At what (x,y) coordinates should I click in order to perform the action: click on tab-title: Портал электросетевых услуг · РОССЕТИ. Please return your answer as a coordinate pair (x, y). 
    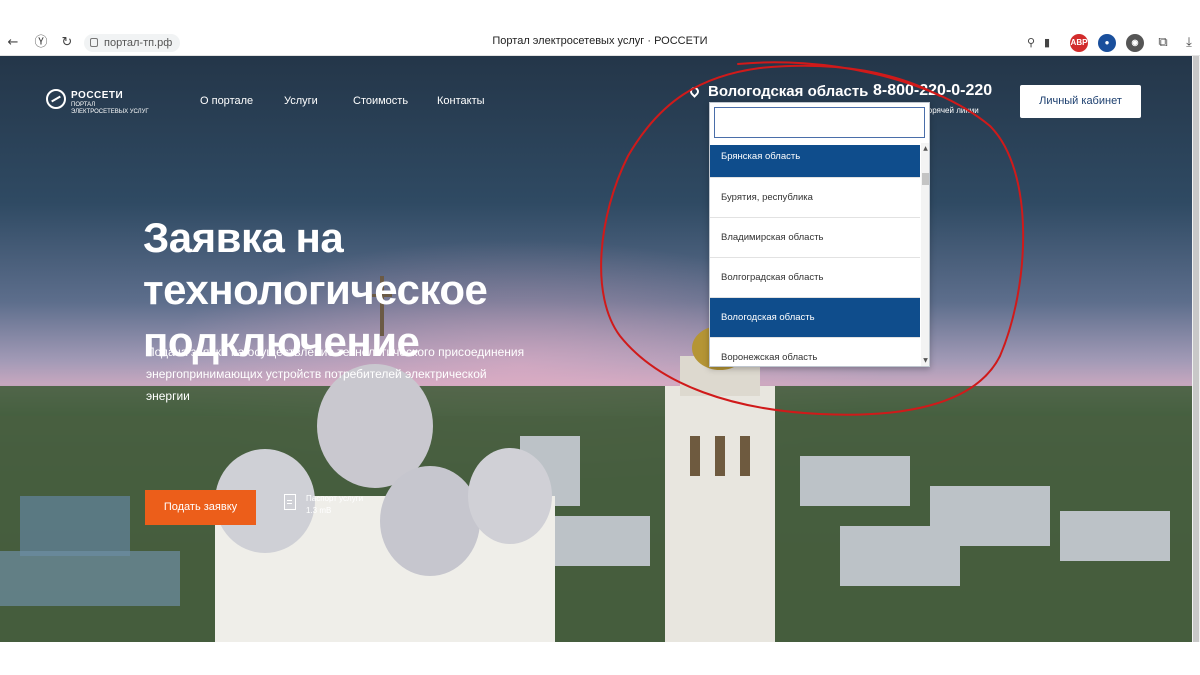
    Looking at the image, I should click on (600, 41).